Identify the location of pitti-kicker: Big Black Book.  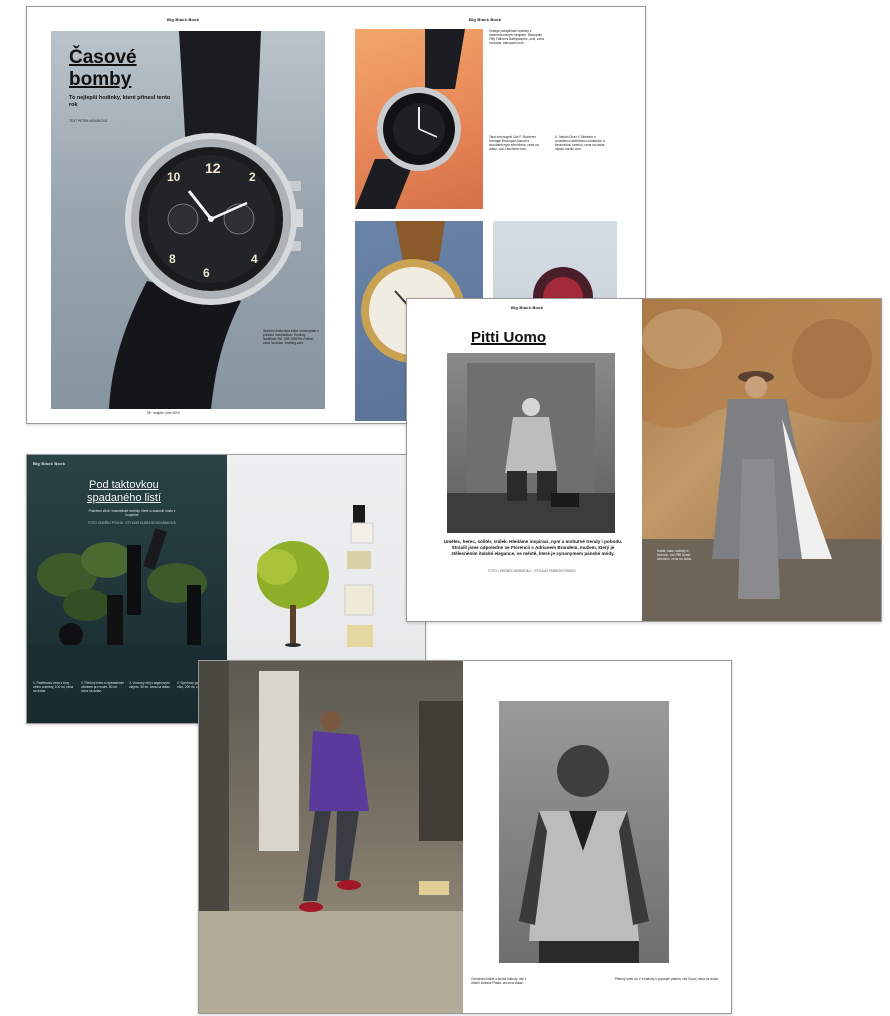
(527, 307).